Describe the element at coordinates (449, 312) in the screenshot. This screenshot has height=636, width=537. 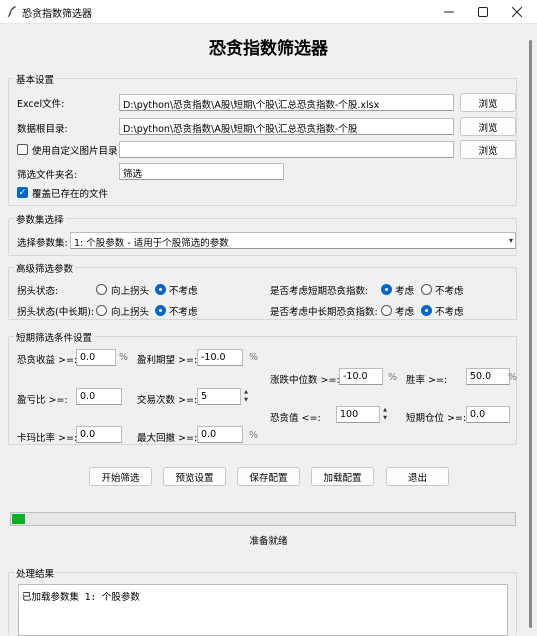
I see `mid-fg-ignore-label: 不考虑` at that location.